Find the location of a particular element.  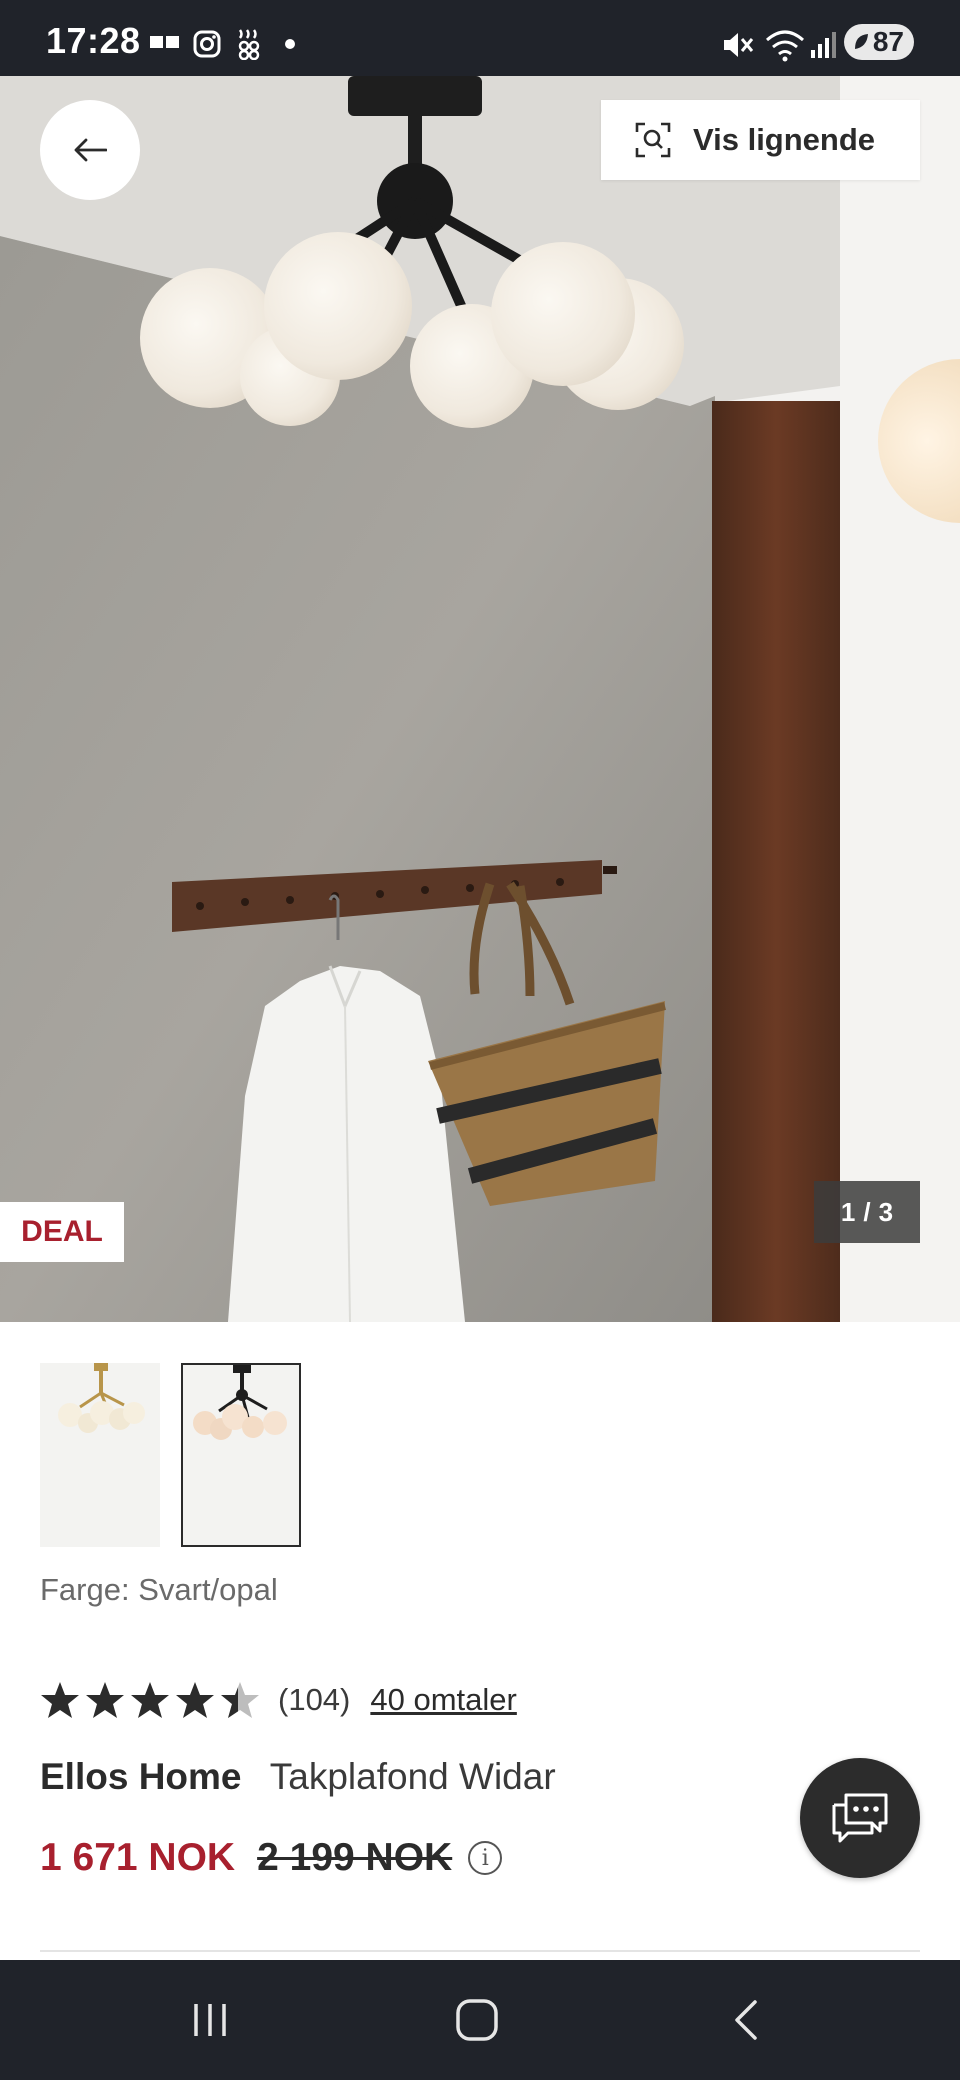

reviews-link: 40 omtaler is located at coordinates (443, 1700).